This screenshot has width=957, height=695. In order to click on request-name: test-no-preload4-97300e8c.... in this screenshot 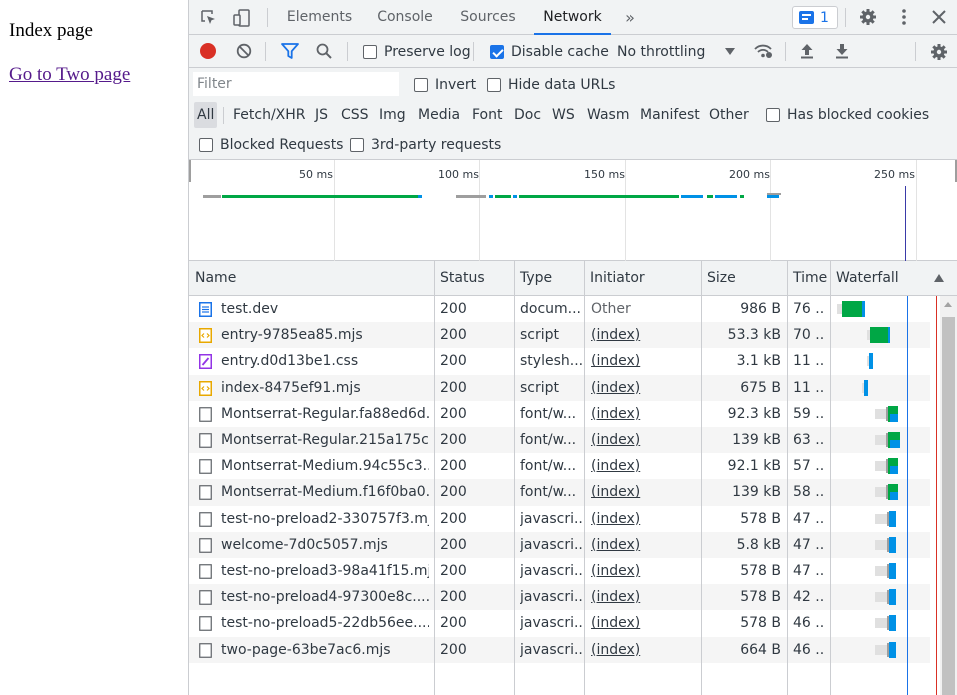, I will do `click(325, 597)`.